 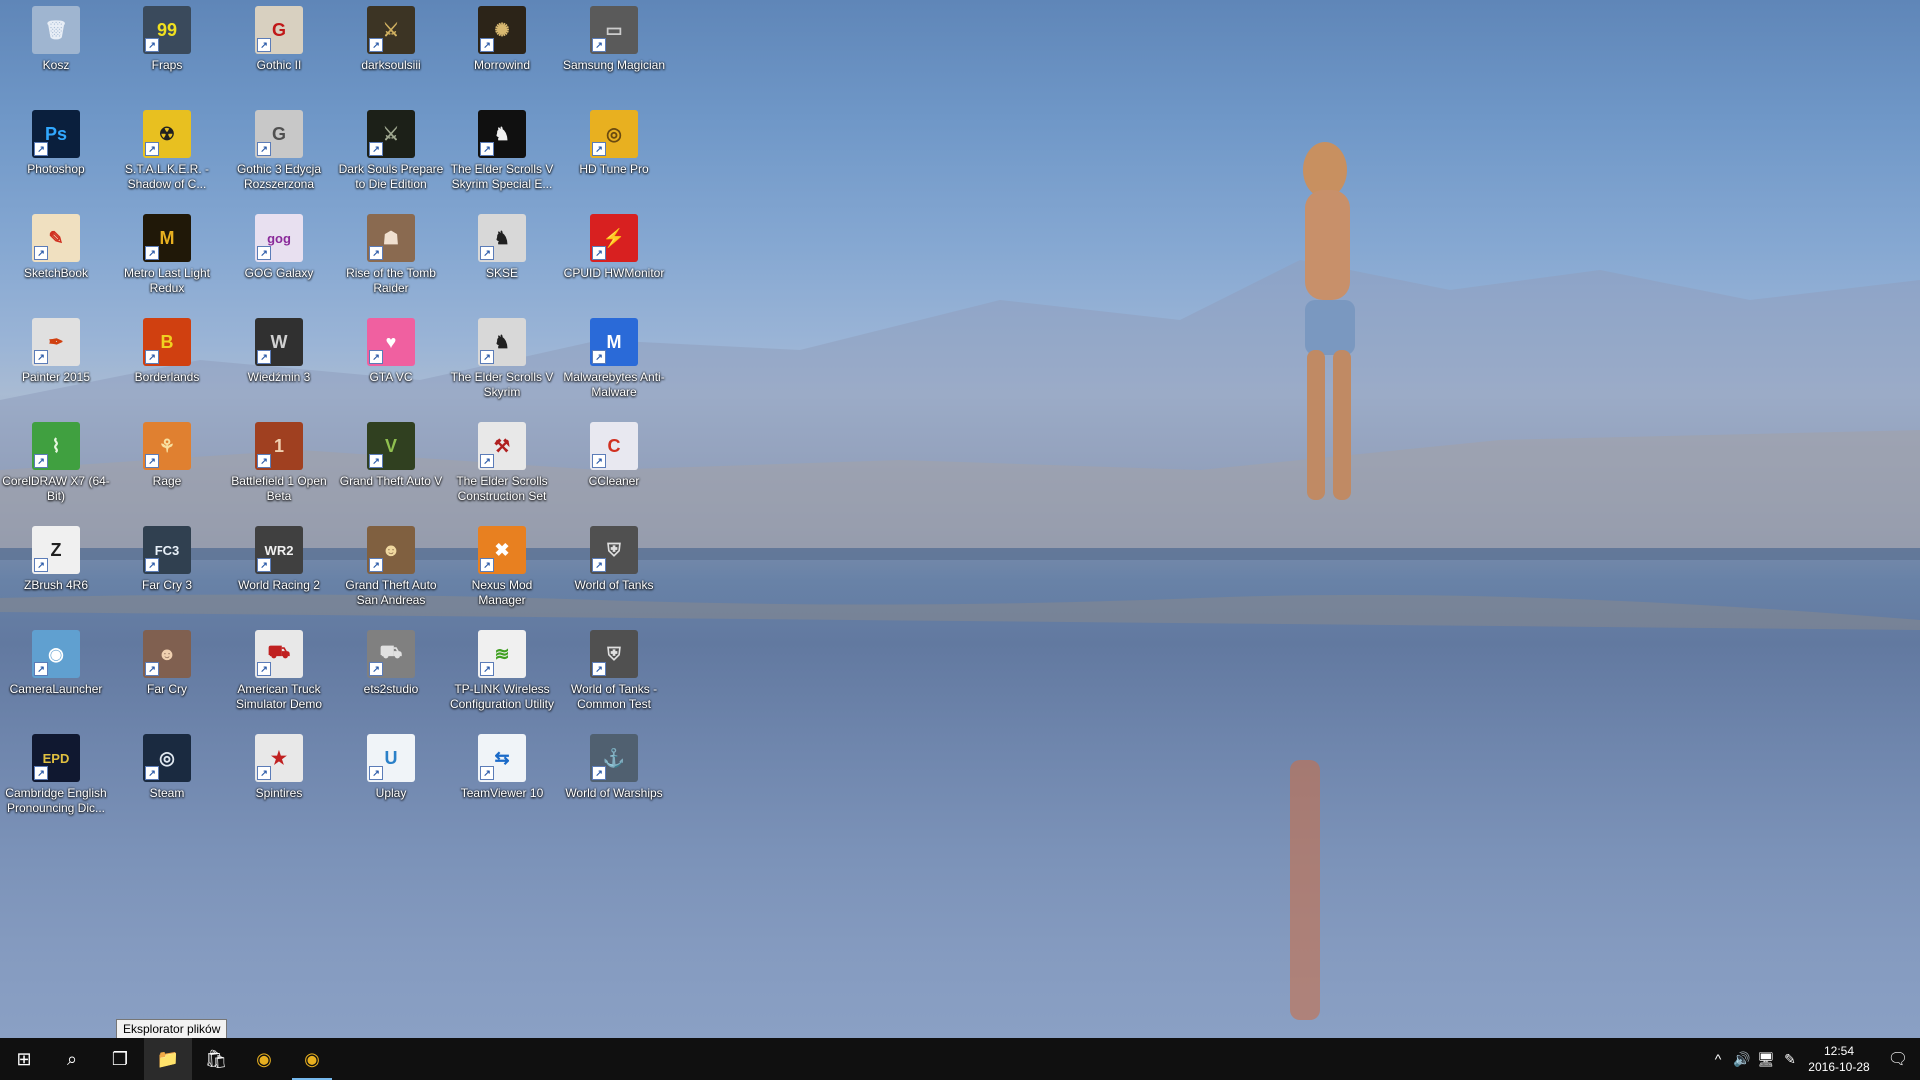 I want to click on app-icon: ♞ ↗, so click(x=502, y=134).